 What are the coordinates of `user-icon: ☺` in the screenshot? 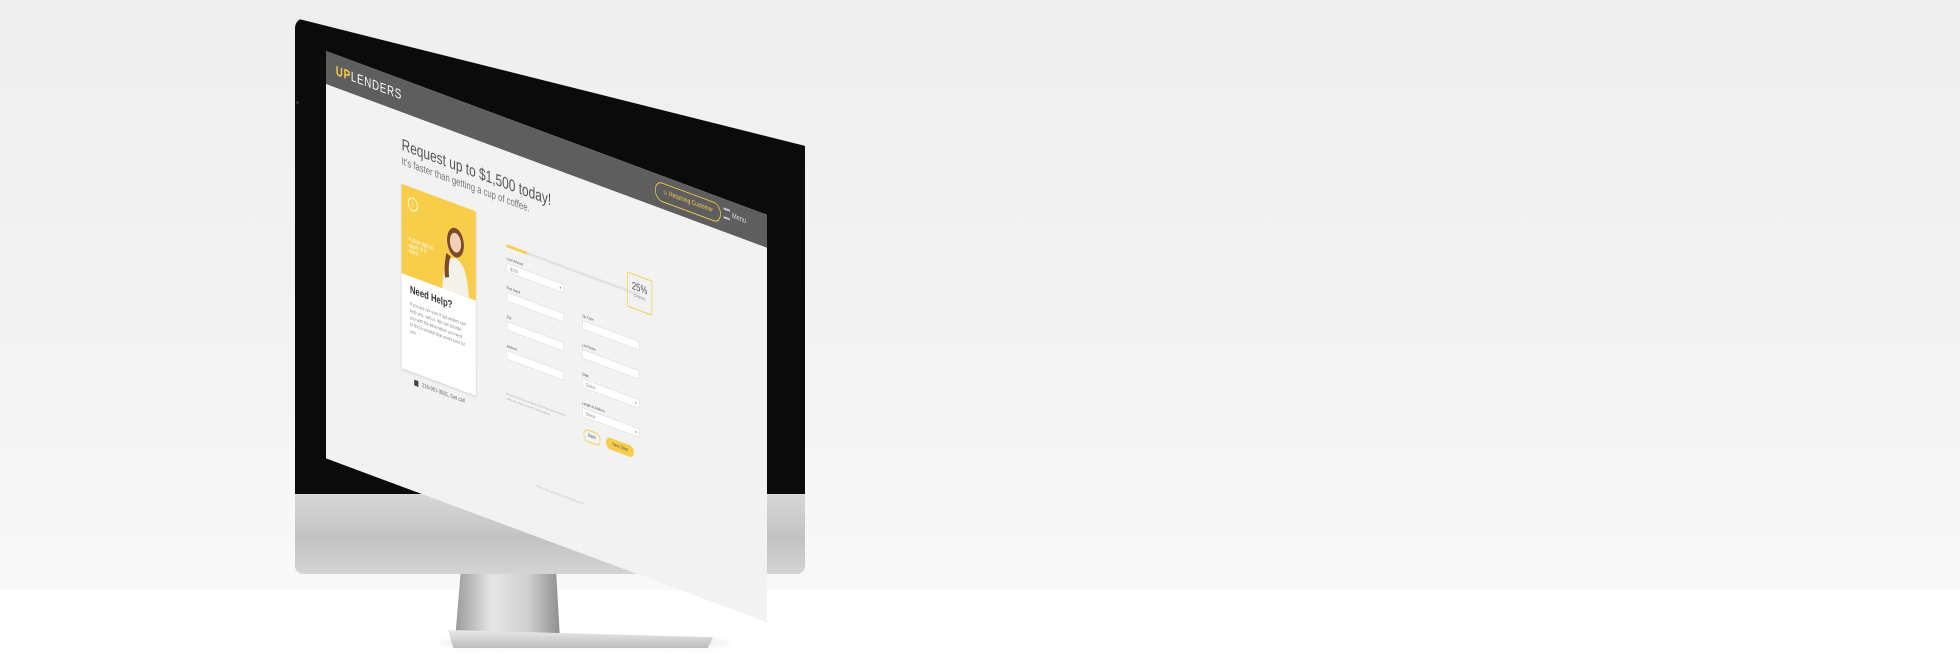 It's located at (665, 193).